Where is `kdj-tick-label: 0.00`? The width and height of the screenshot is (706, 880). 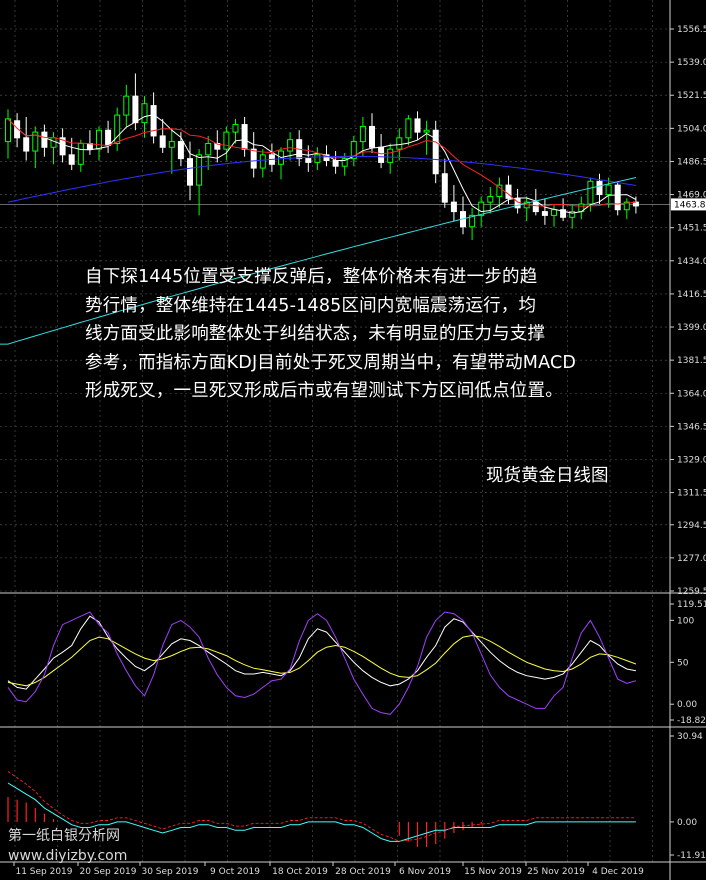
kdj-tick-label: 0.00 is located at coordinates (687, 705).